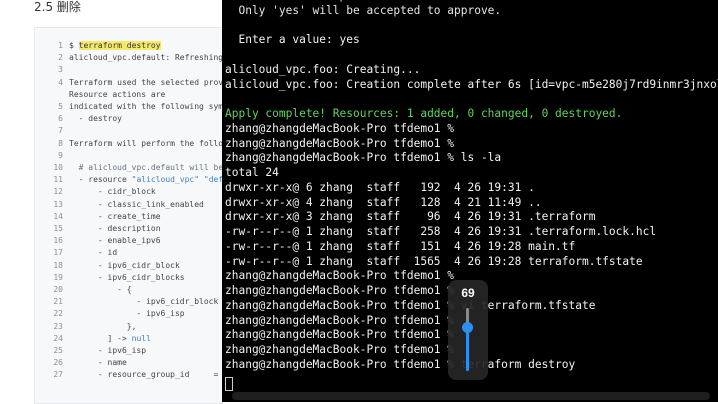 The image size is (718, 404). Describe the element at coordinates (58, 277) in the screenshot. I see `code-line-number: 19` at that location.